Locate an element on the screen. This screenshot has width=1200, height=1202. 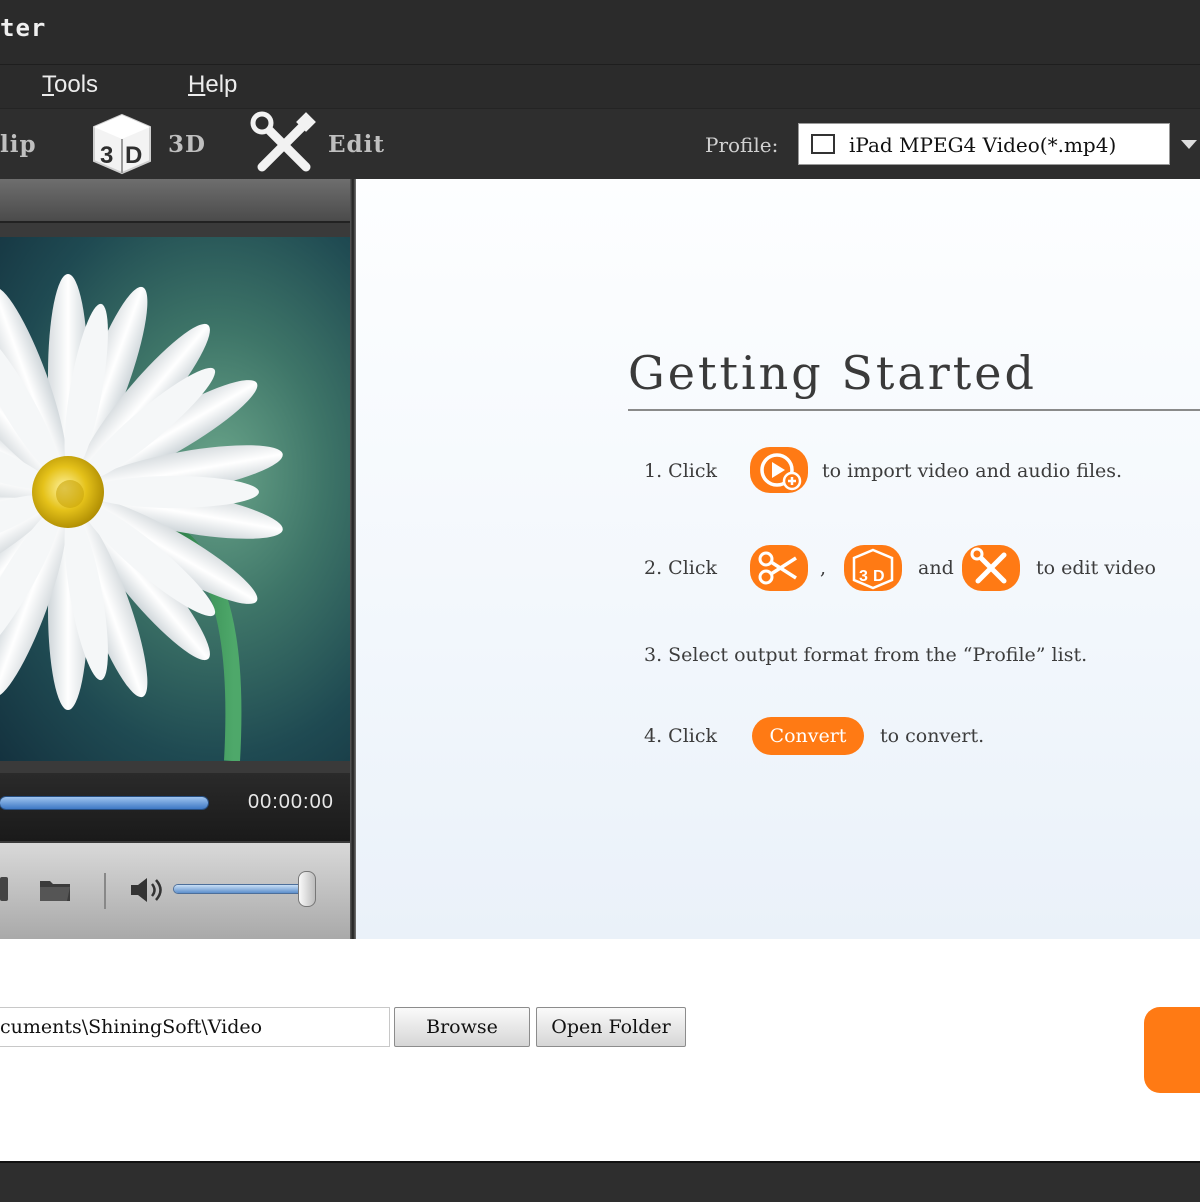
menu-help-mnemonic: H is located at coordinates (197, 84).